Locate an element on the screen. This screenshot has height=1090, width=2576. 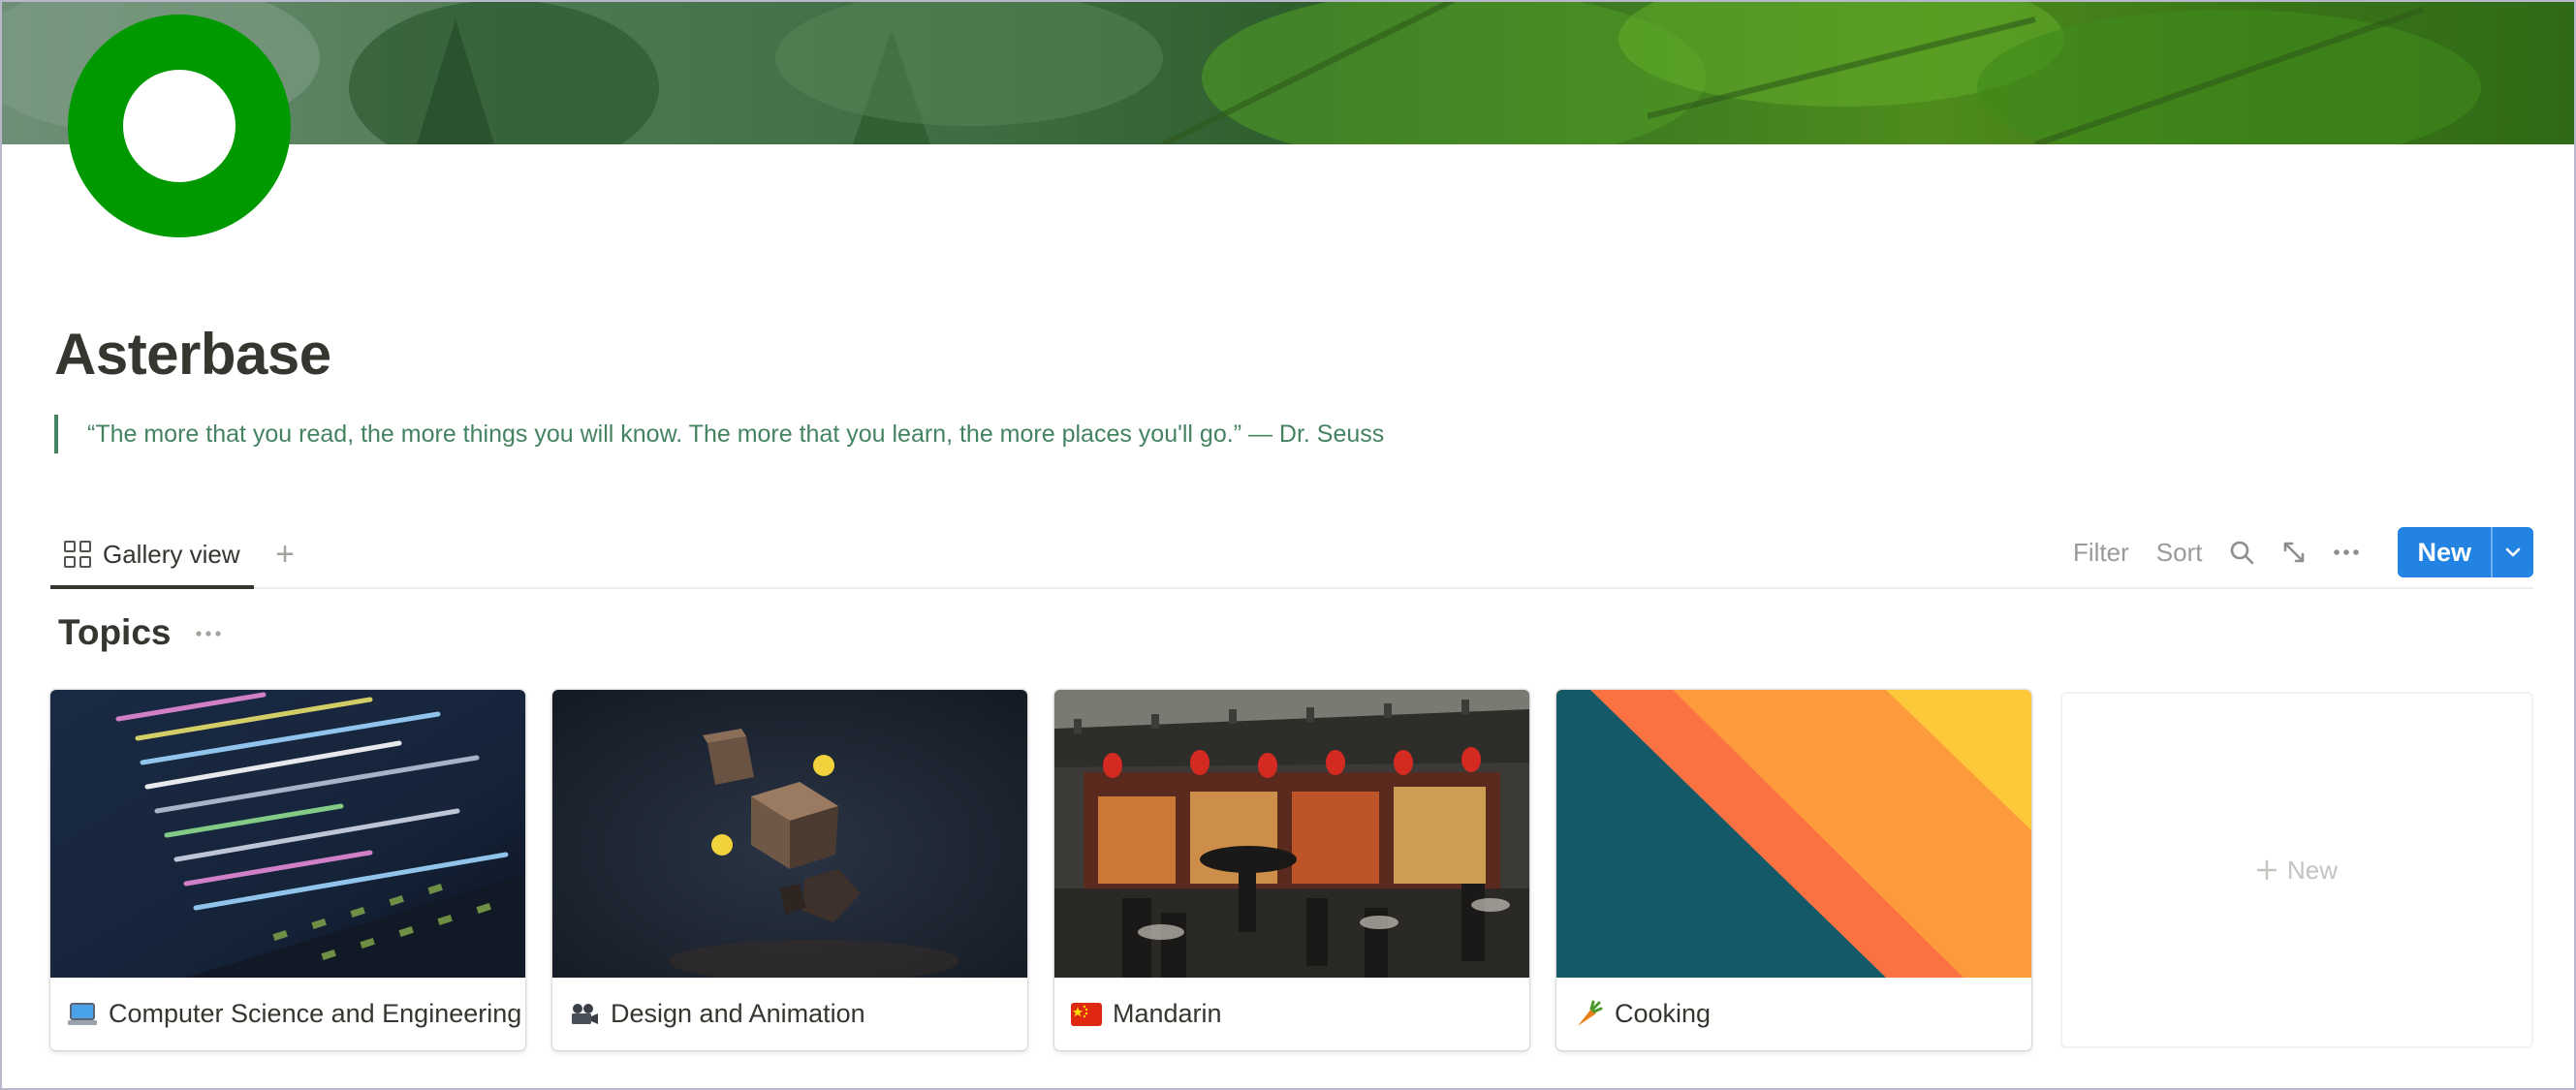
page-cover is located at coordinates (1288, 72).